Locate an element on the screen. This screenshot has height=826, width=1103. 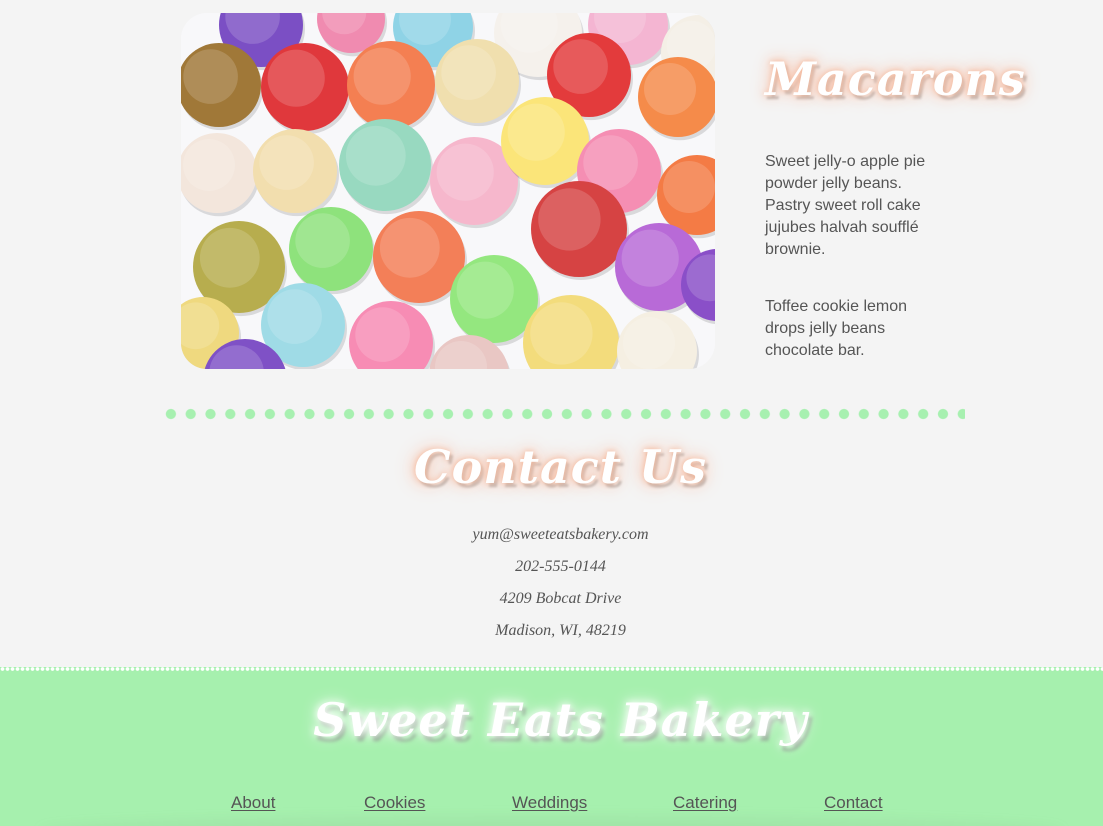
contact-street: 4209 Bobcat Drive is located at coordinates (560, 598).